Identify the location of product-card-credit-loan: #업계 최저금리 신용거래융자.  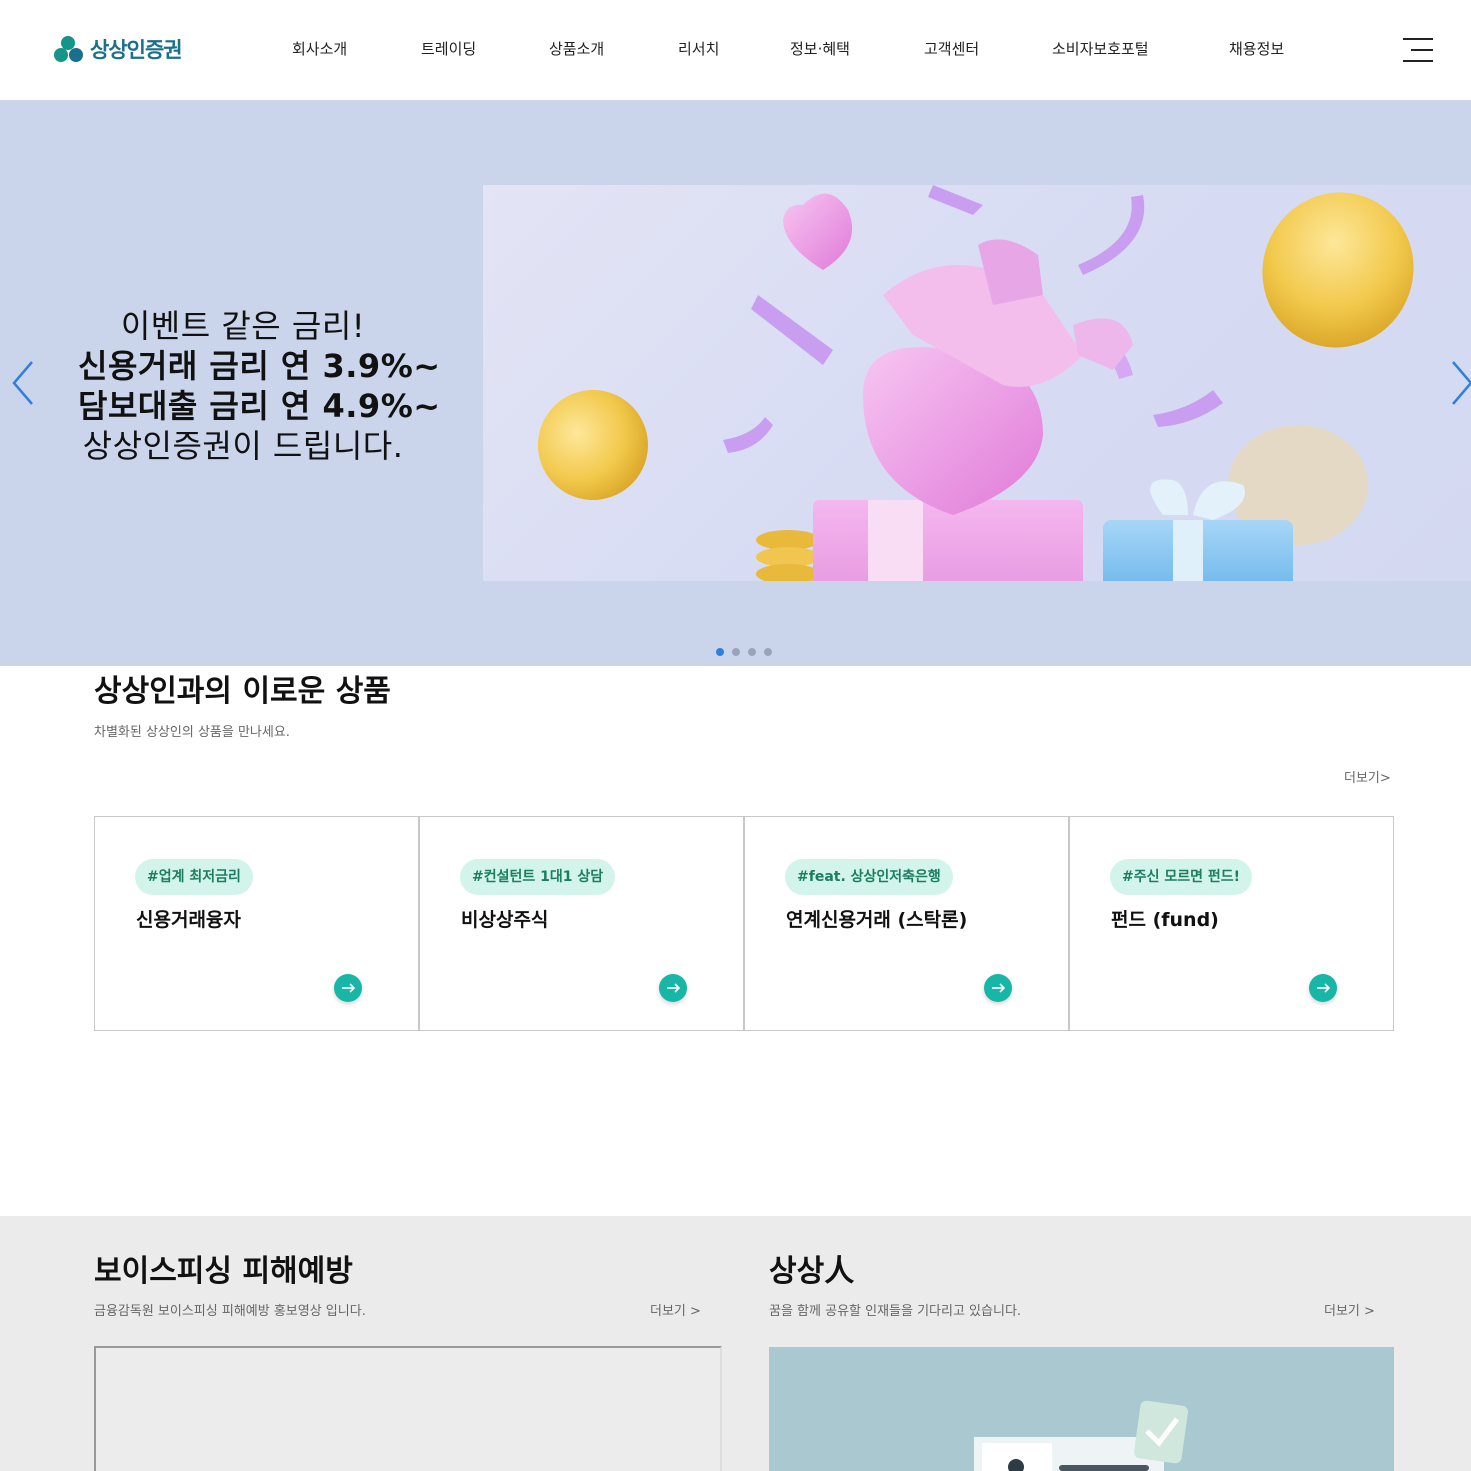
(256, 923).